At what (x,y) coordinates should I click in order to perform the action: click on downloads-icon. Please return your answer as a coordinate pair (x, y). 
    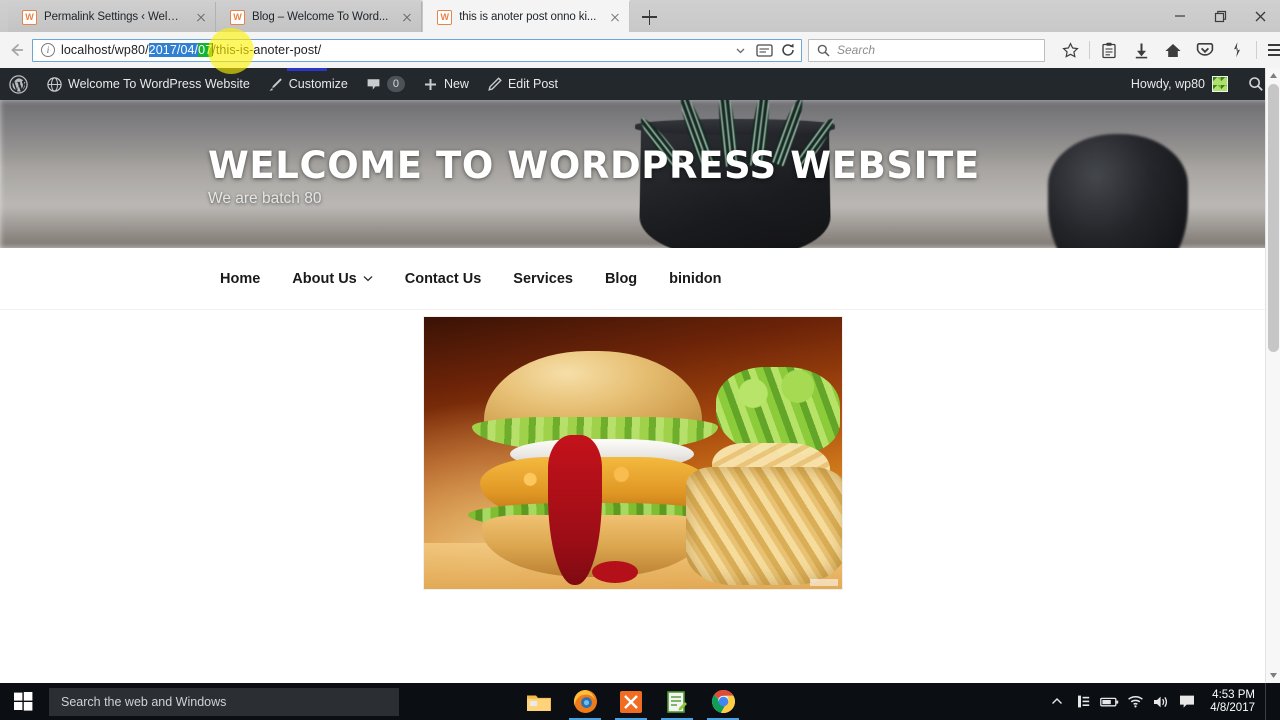
    Looking at the image, I should click on (1141, 50).